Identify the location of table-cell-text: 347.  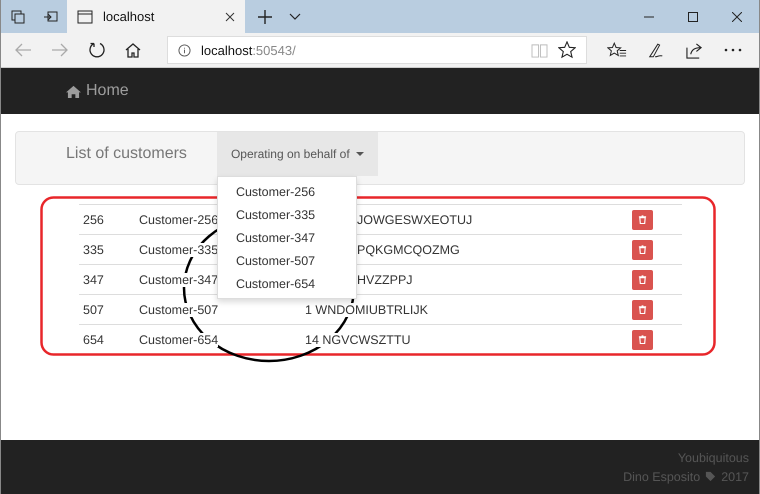
(93, 279).